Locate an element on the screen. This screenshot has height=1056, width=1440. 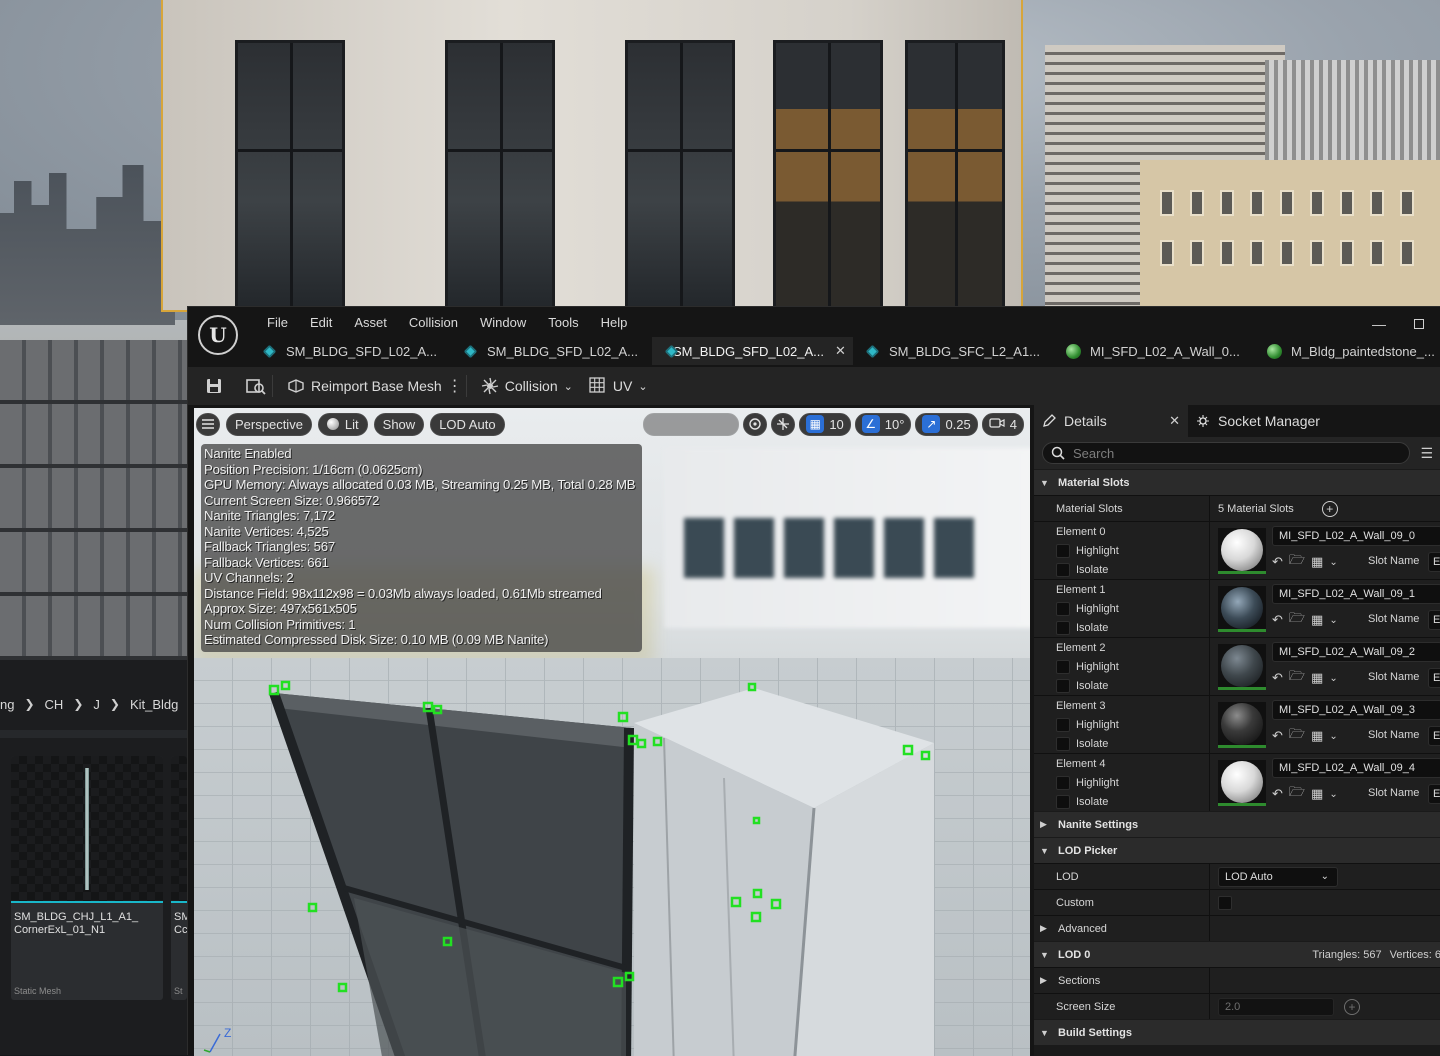
breadcrumb-item: ng is located at coordinates (7, 704).